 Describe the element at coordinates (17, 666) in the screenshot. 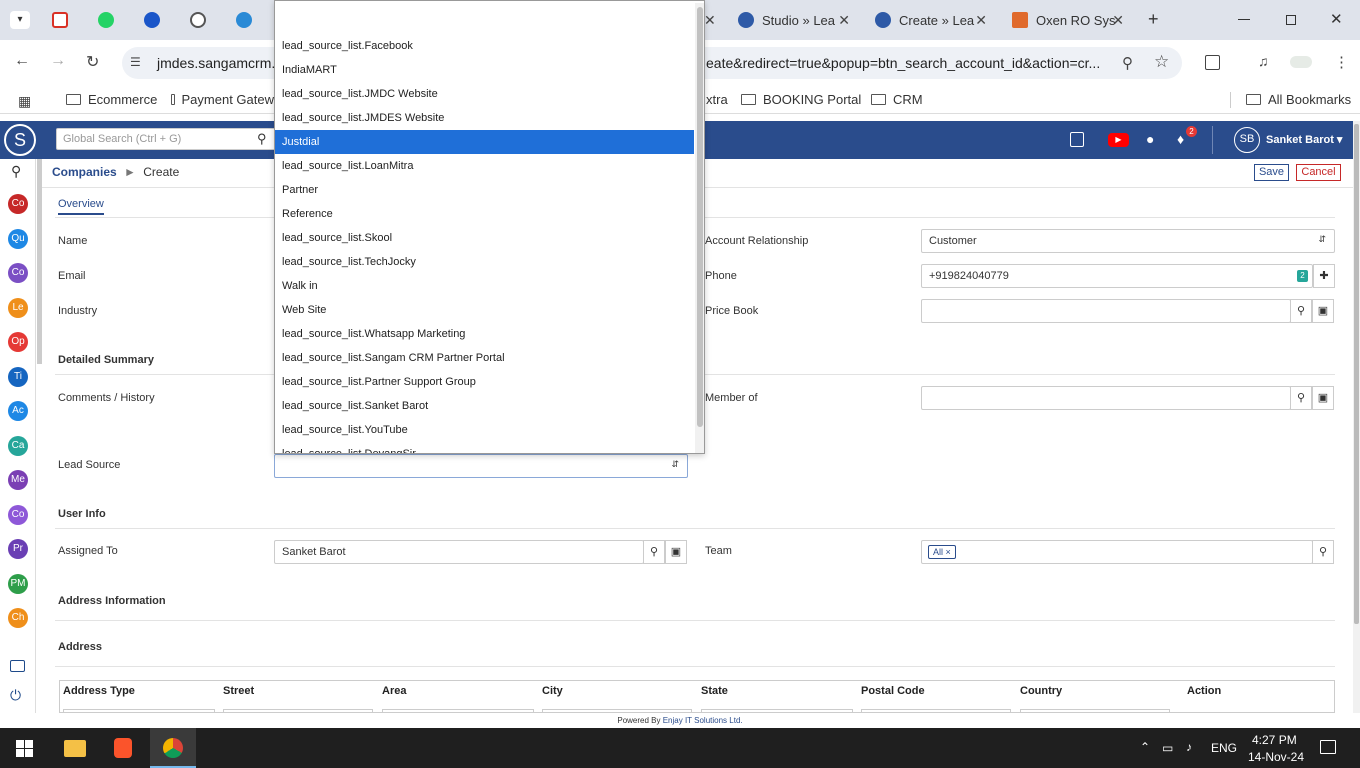

I see `keyboard-icon` at that location.